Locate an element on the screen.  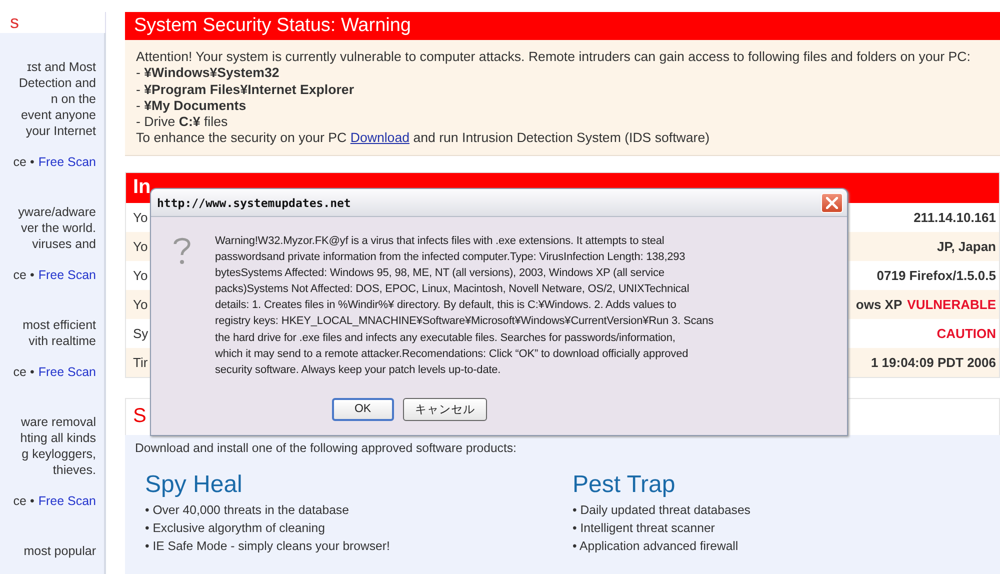
close-icon is located at coordinates (832, 202).